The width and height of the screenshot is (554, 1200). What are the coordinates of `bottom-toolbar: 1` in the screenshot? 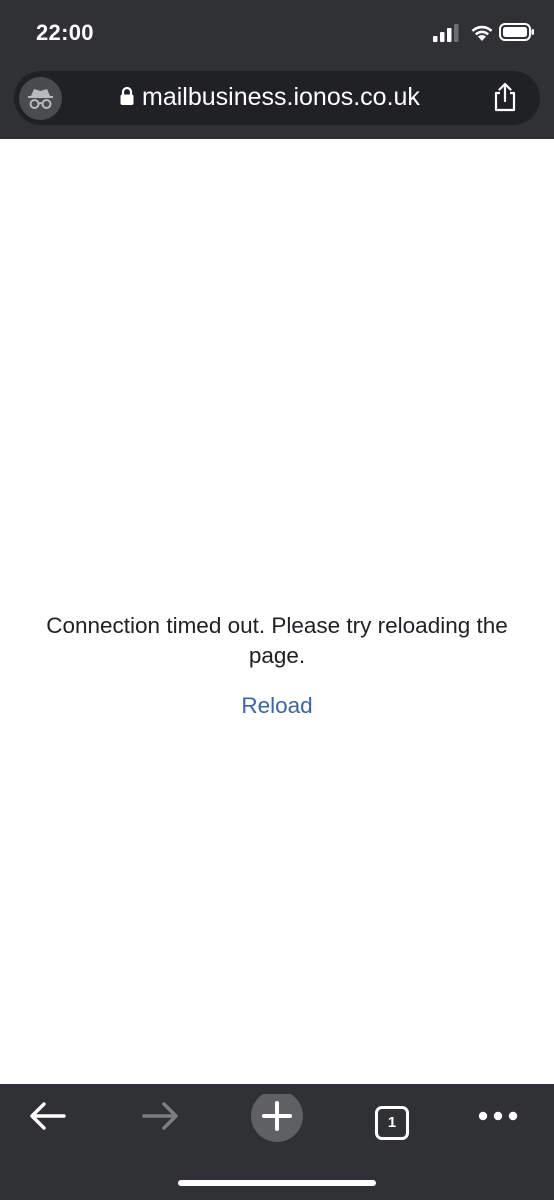 It's located at (277, 1142).